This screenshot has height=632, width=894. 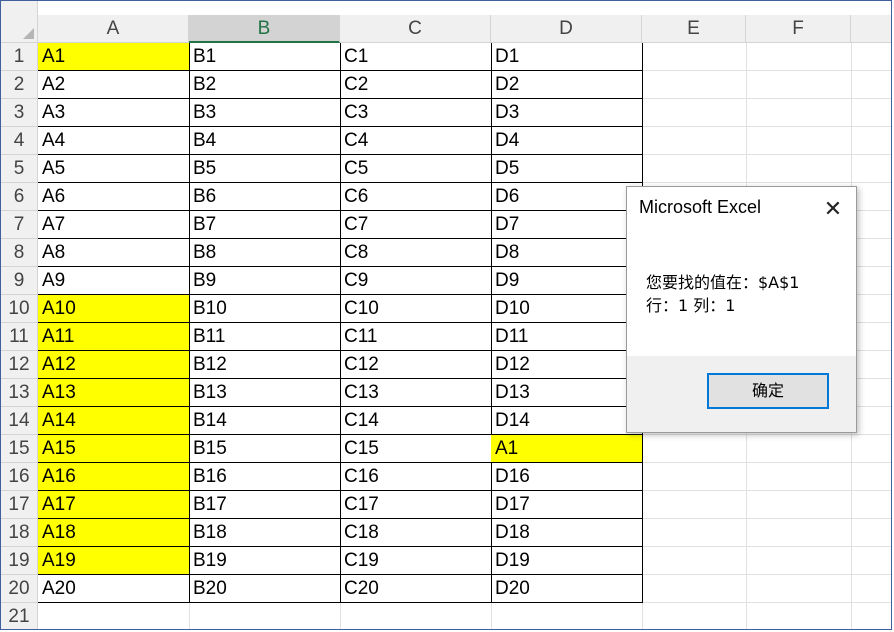 I want to click on cell-b9: B9, so click(x=265, y=281).